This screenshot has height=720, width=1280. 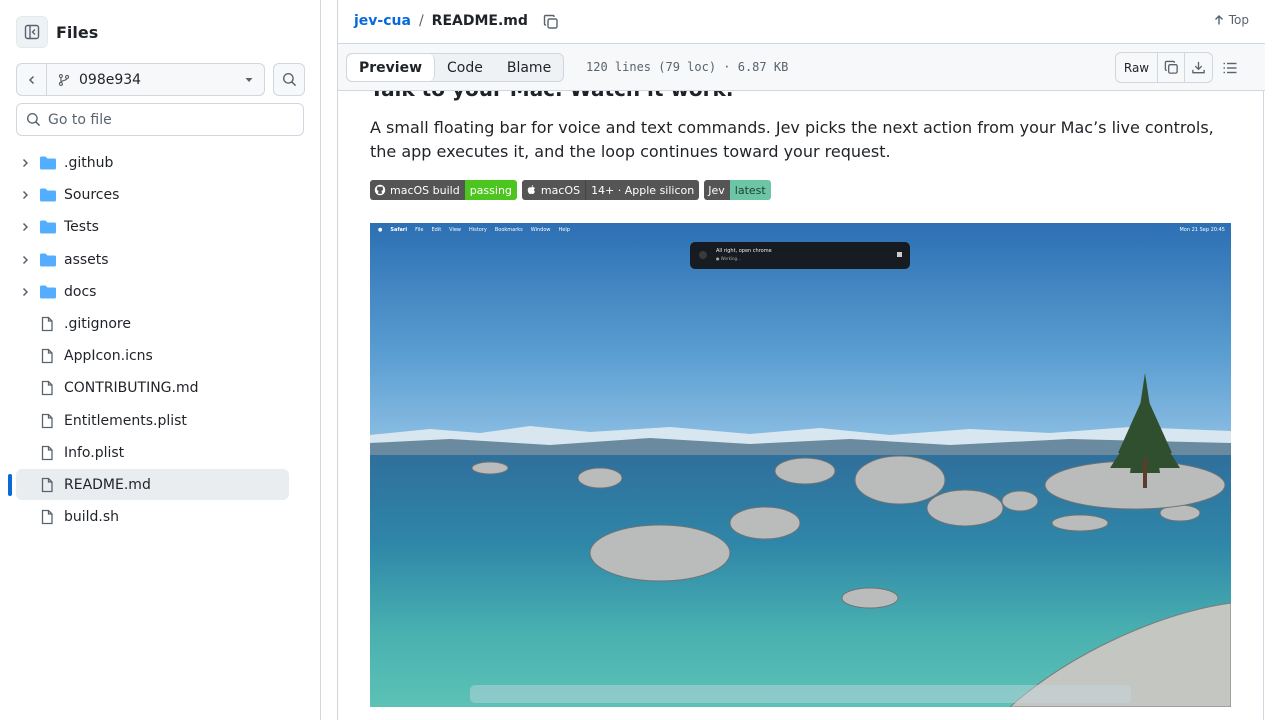 I want to click on go-to-file-field, so click(x=160, y=119).